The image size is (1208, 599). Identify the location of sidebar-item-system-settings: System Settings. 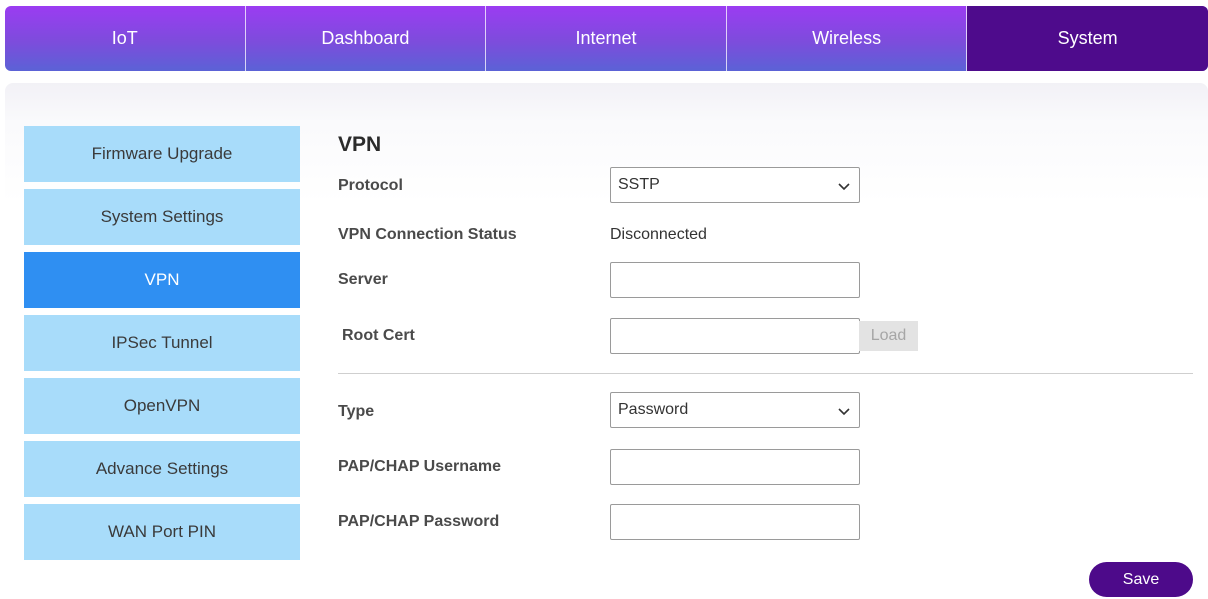
(162, 217).